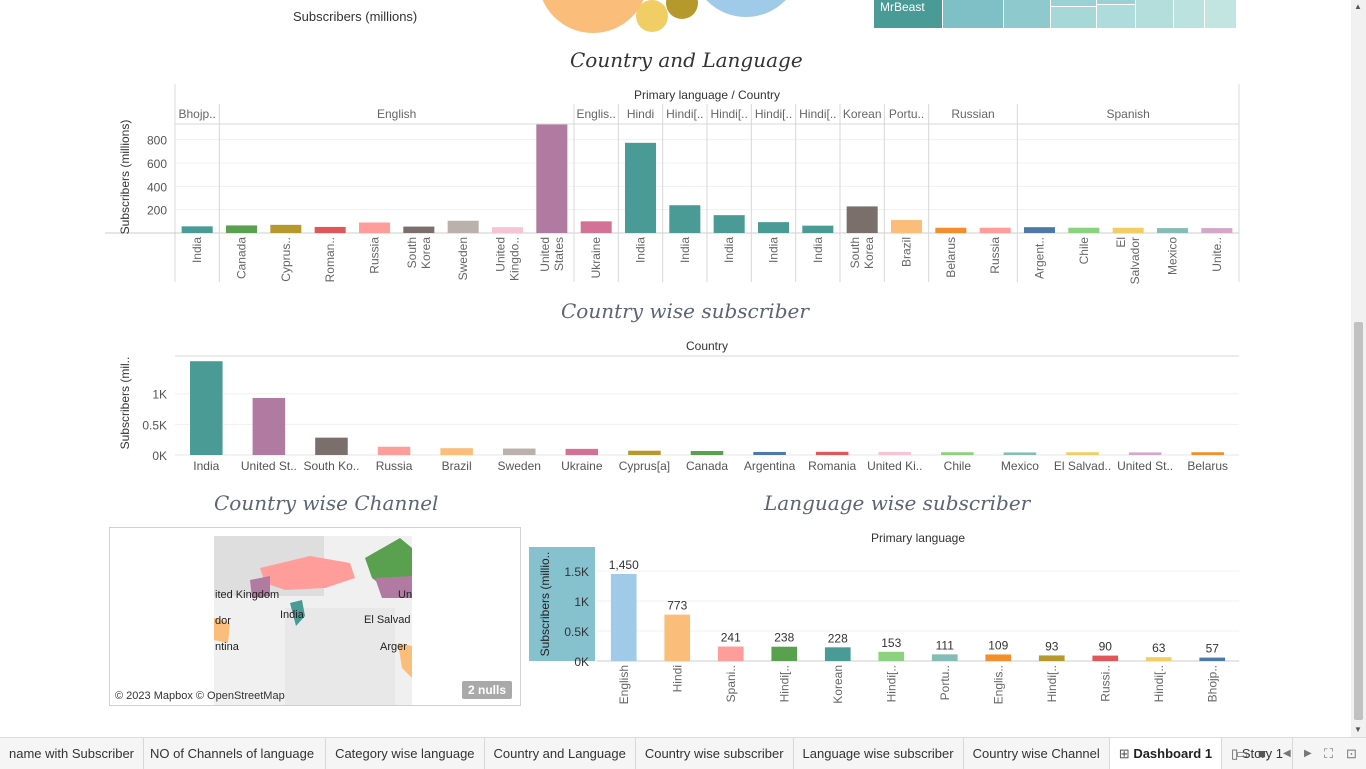  I want to click on map-label: Un, so click(405, 595).